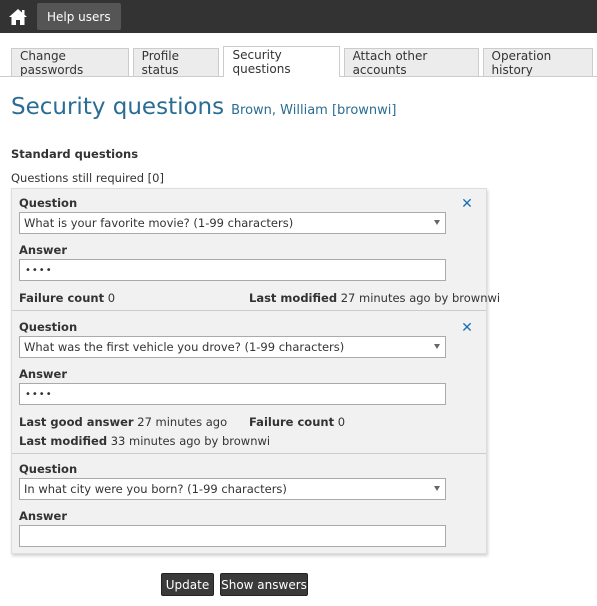 The width and height of the screenshot is (597, 606). I want to click on tab-attach-other-accounts: Attach other accounts, so click(411, 62).